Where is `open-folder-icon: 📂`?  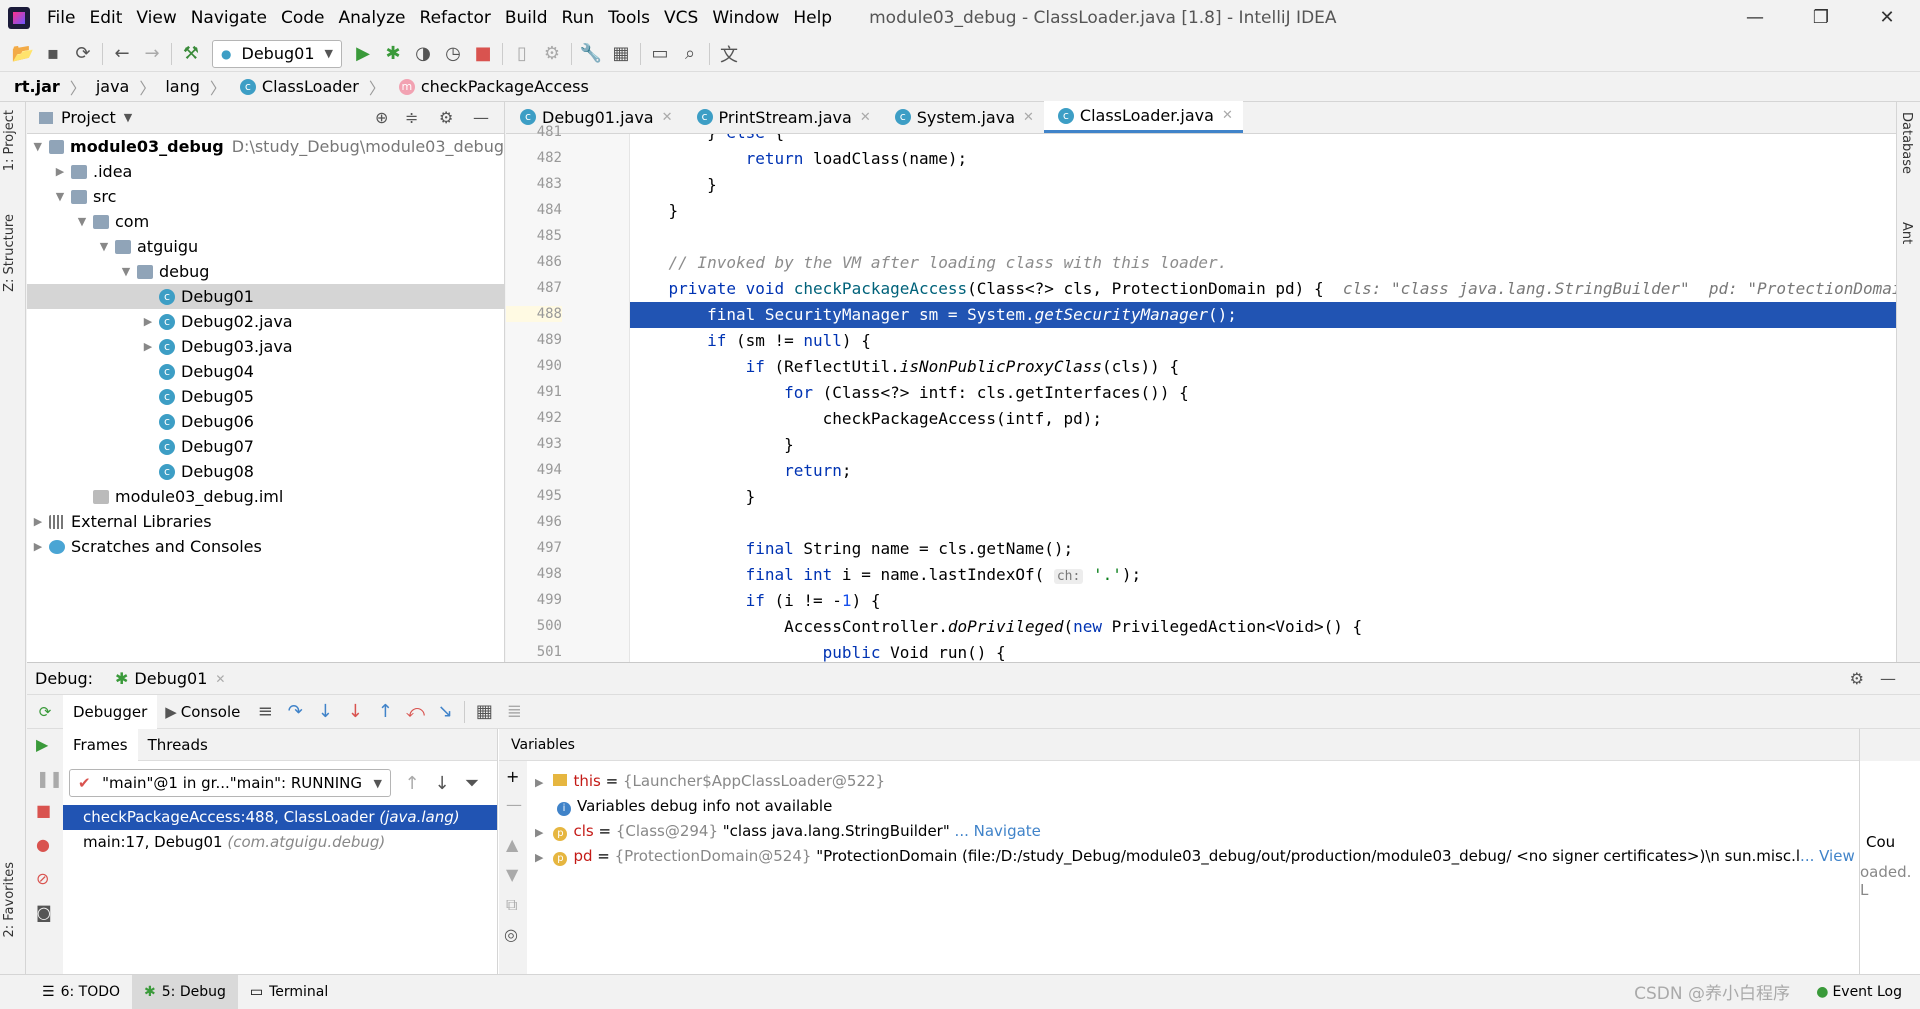
open-folder-icon: 📂 is located at coordinates (23, 54).